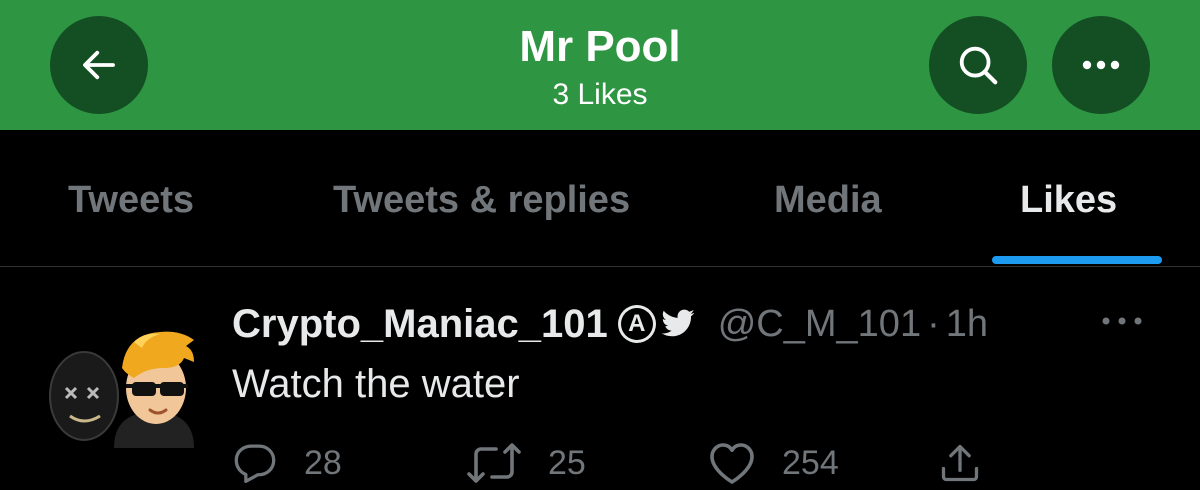 The image size is (1200, 490). Describe the element at coordinates (481, 200) in the screenshot. I see `tab-tweets-and-replies: Tweets & replies` at that location.